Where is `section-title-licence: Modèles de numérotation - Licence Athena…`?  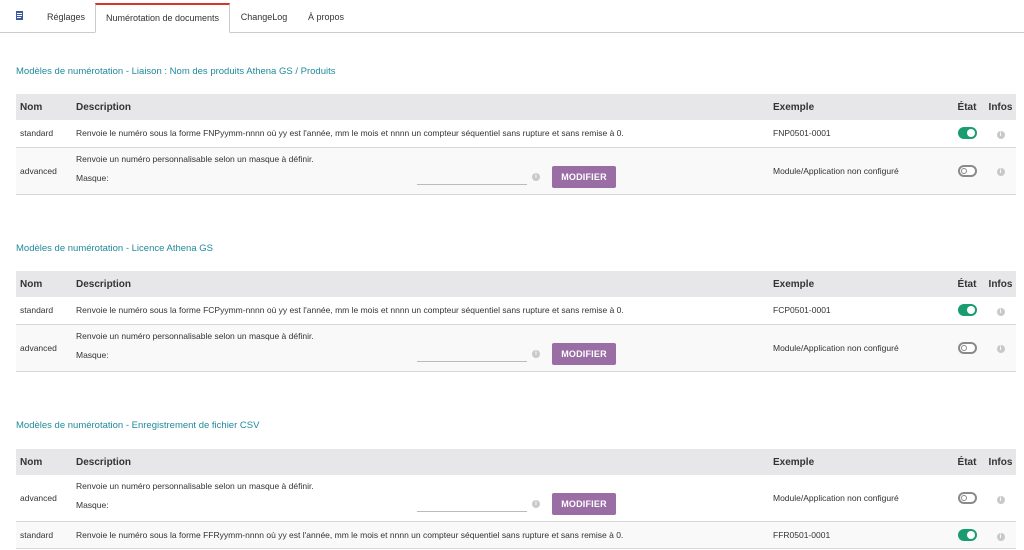
section-title-licence: Modèles de numérotation - Licence Athena… is located at coordinates (114, 248).